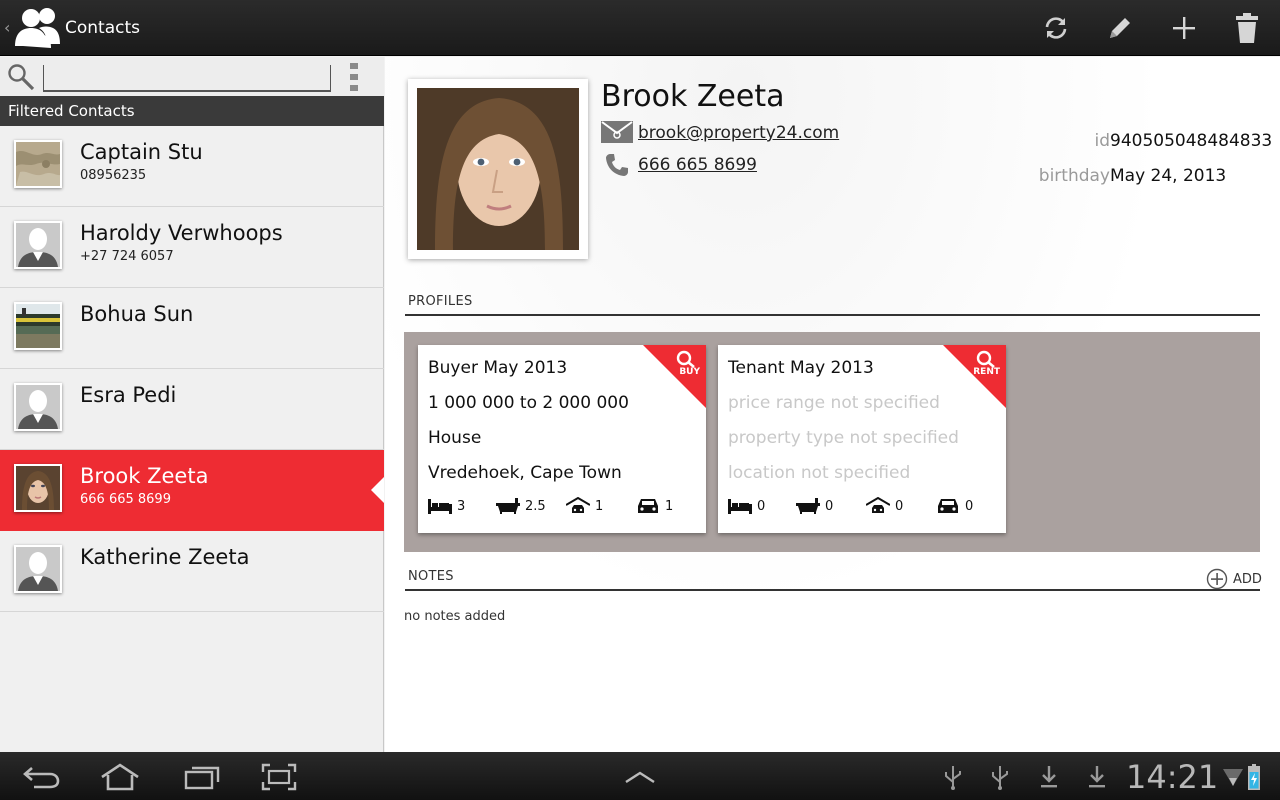 This screenshot has height=800, width=1280. I want to click on add-note-label: ADD, so click(1247, 579).